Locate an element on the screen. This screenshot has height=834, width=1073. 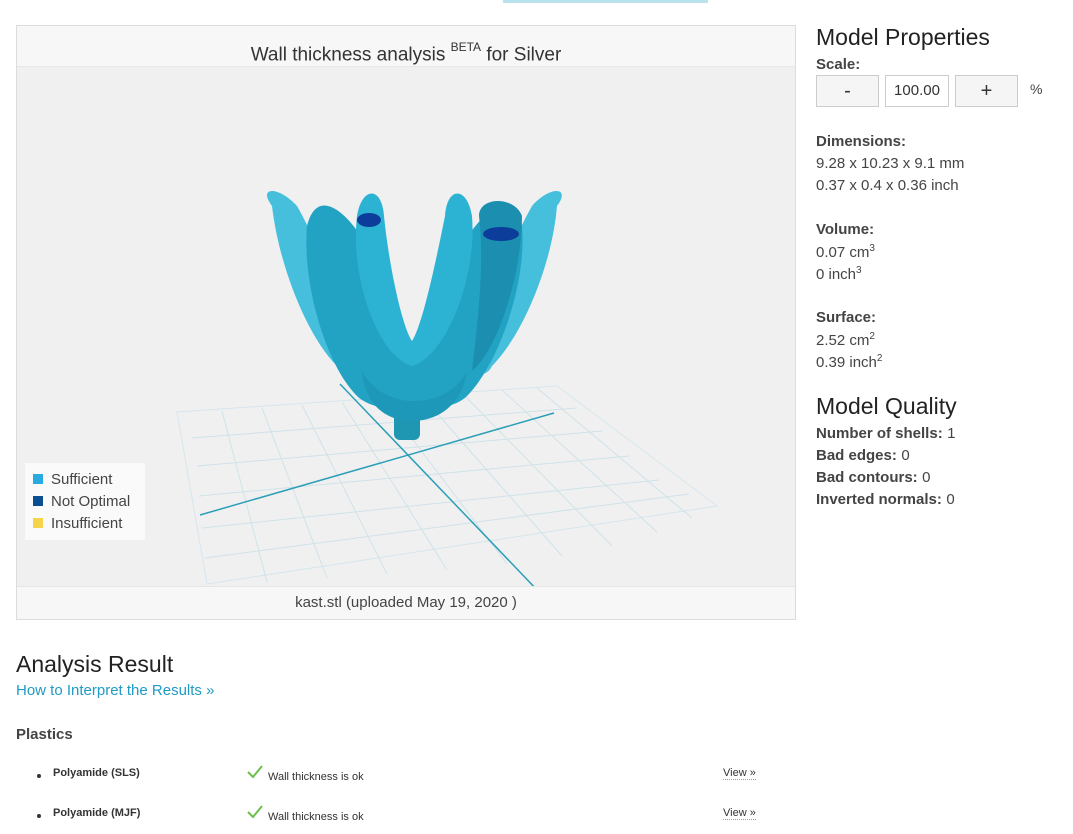
dimensions-mm: 9.28 x 10.23 x 9.1 mm is located at coordinates (890, 163).